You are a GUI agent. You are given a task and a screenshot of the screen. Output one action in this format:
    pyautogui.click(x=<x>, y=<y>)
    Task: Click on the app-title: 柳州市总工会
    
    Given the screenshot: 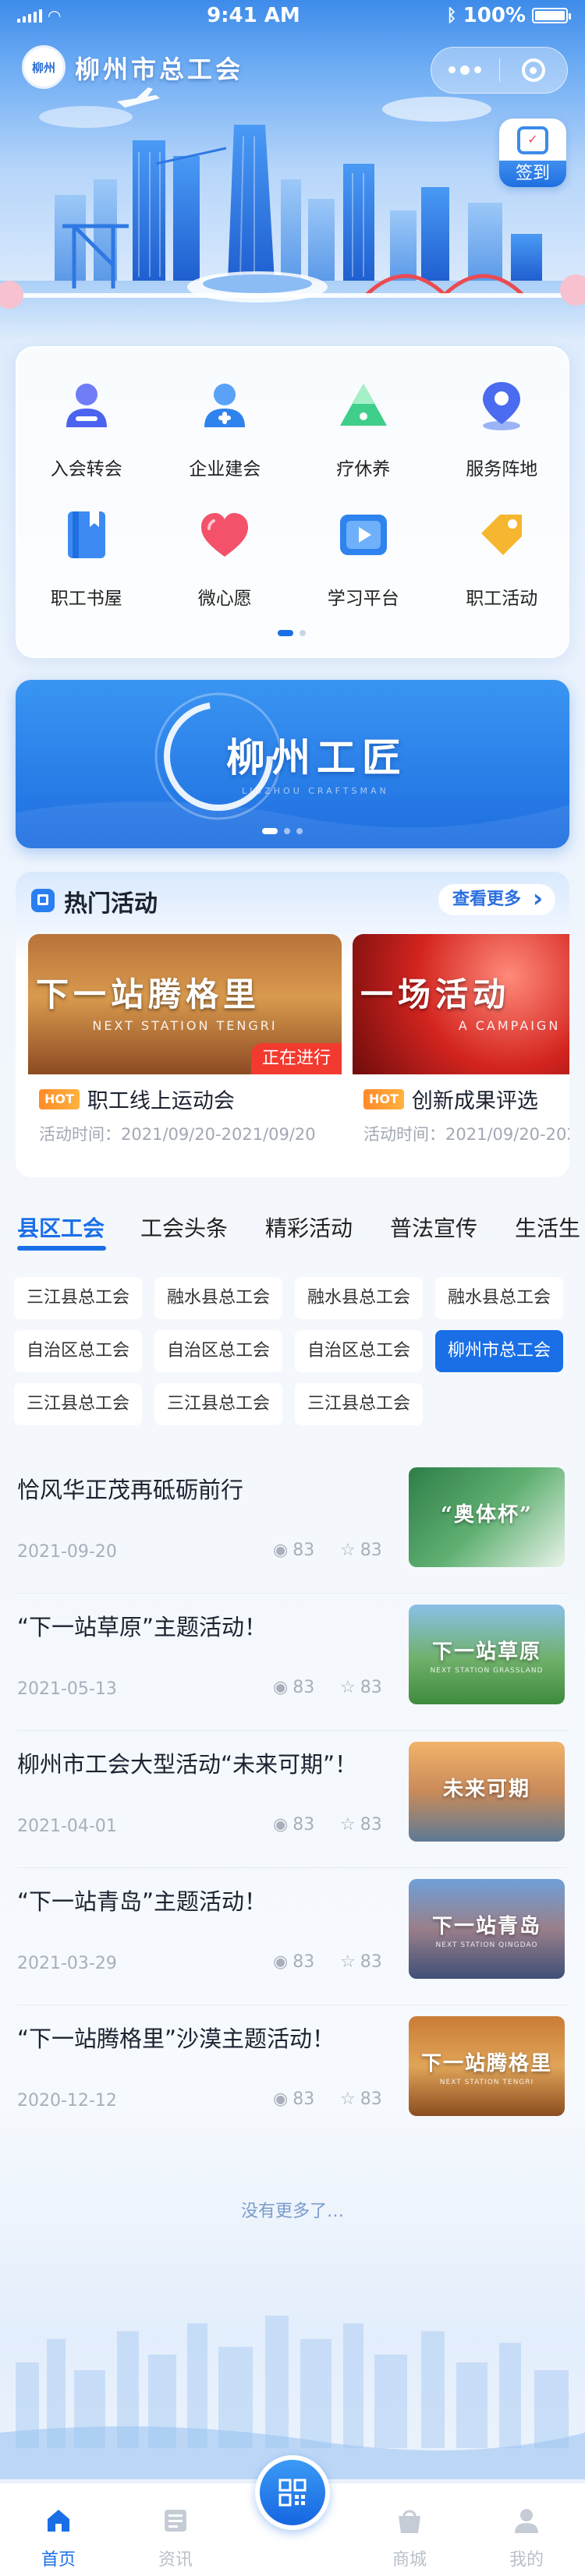 What is the action you would take?
    pyautogui.click(x=160, y=69)
    